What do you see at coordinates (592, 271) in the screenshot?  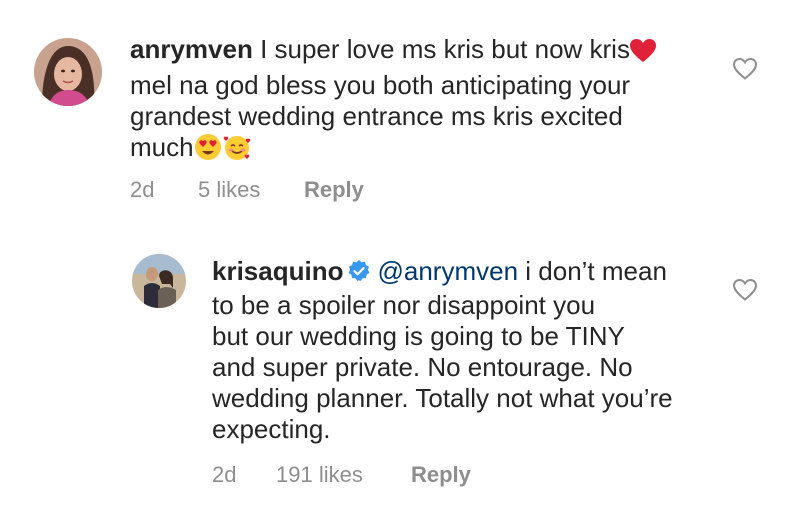 I see `comment-body-line: i don’t mean` at bounding box center [592, 271].